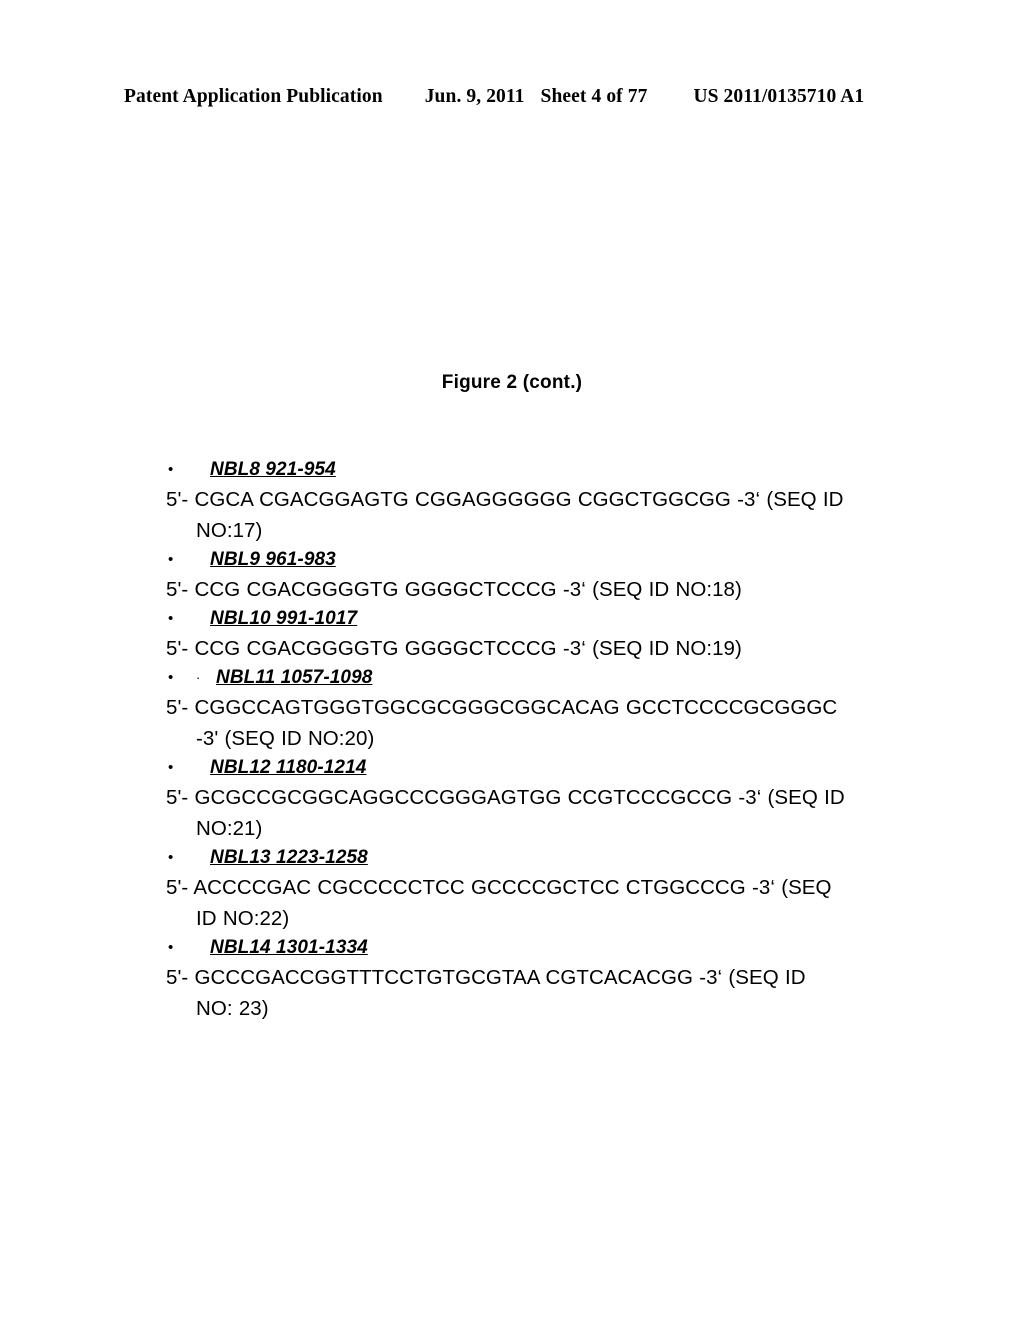 The image size is (1024, 1320). Describe the element at coordinates (594, 96) in the screenshot. I see `sheet-number: Sheet 4 of 77` at that location.